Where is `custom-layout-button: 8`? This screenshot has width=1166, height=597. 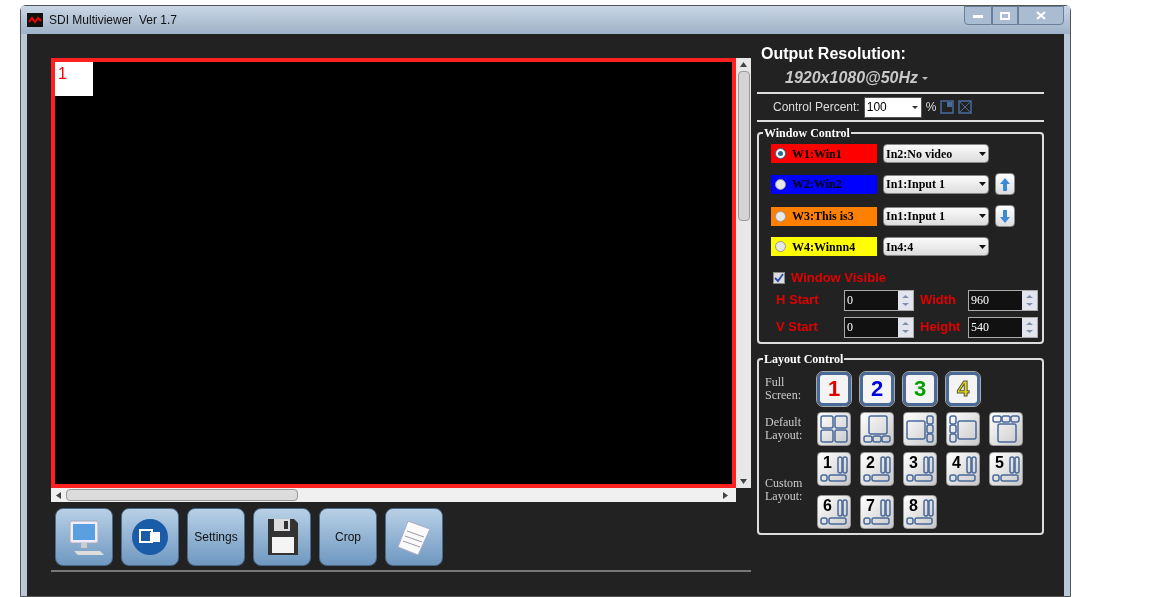
custom-layout-button: 8 is located at coordinates (920, 511).